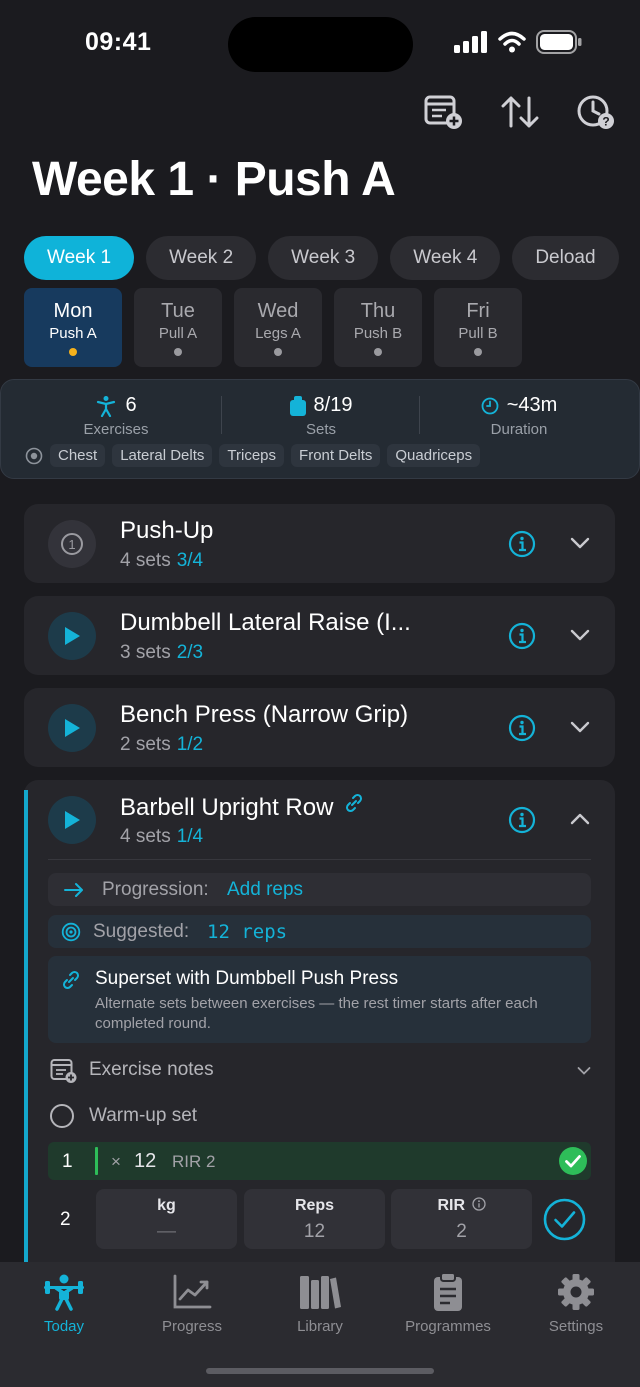  Describe the element at coordinates (319, 1161) in the screenshot. I see `set-row-completed: 1 × 12 RIR 2` at that location.